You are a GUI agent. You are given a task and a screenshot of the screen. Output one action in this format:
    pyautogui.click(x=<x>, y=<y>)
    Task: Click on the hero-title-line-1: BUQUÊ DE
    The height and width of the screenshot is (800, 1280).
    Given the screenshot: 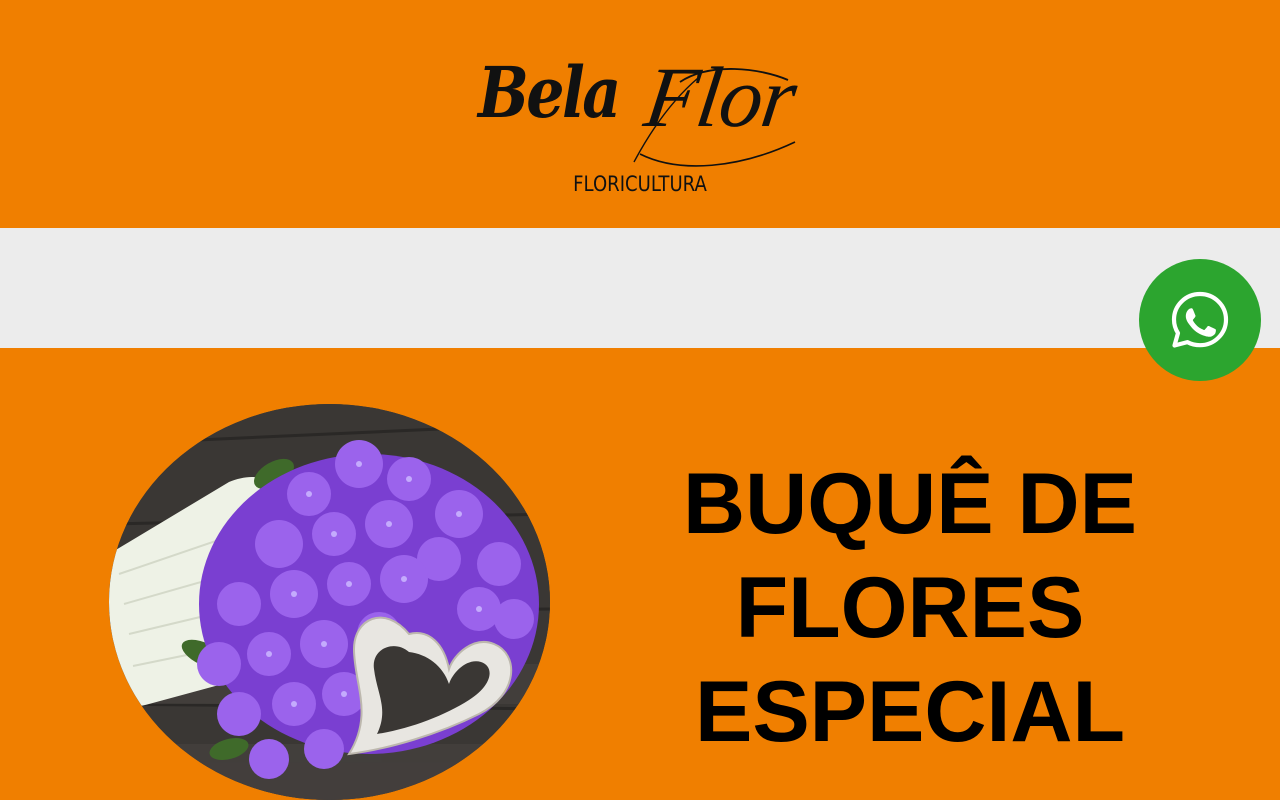 What is the action you would take?
    pyautogui.click(x=910, y=504)
    